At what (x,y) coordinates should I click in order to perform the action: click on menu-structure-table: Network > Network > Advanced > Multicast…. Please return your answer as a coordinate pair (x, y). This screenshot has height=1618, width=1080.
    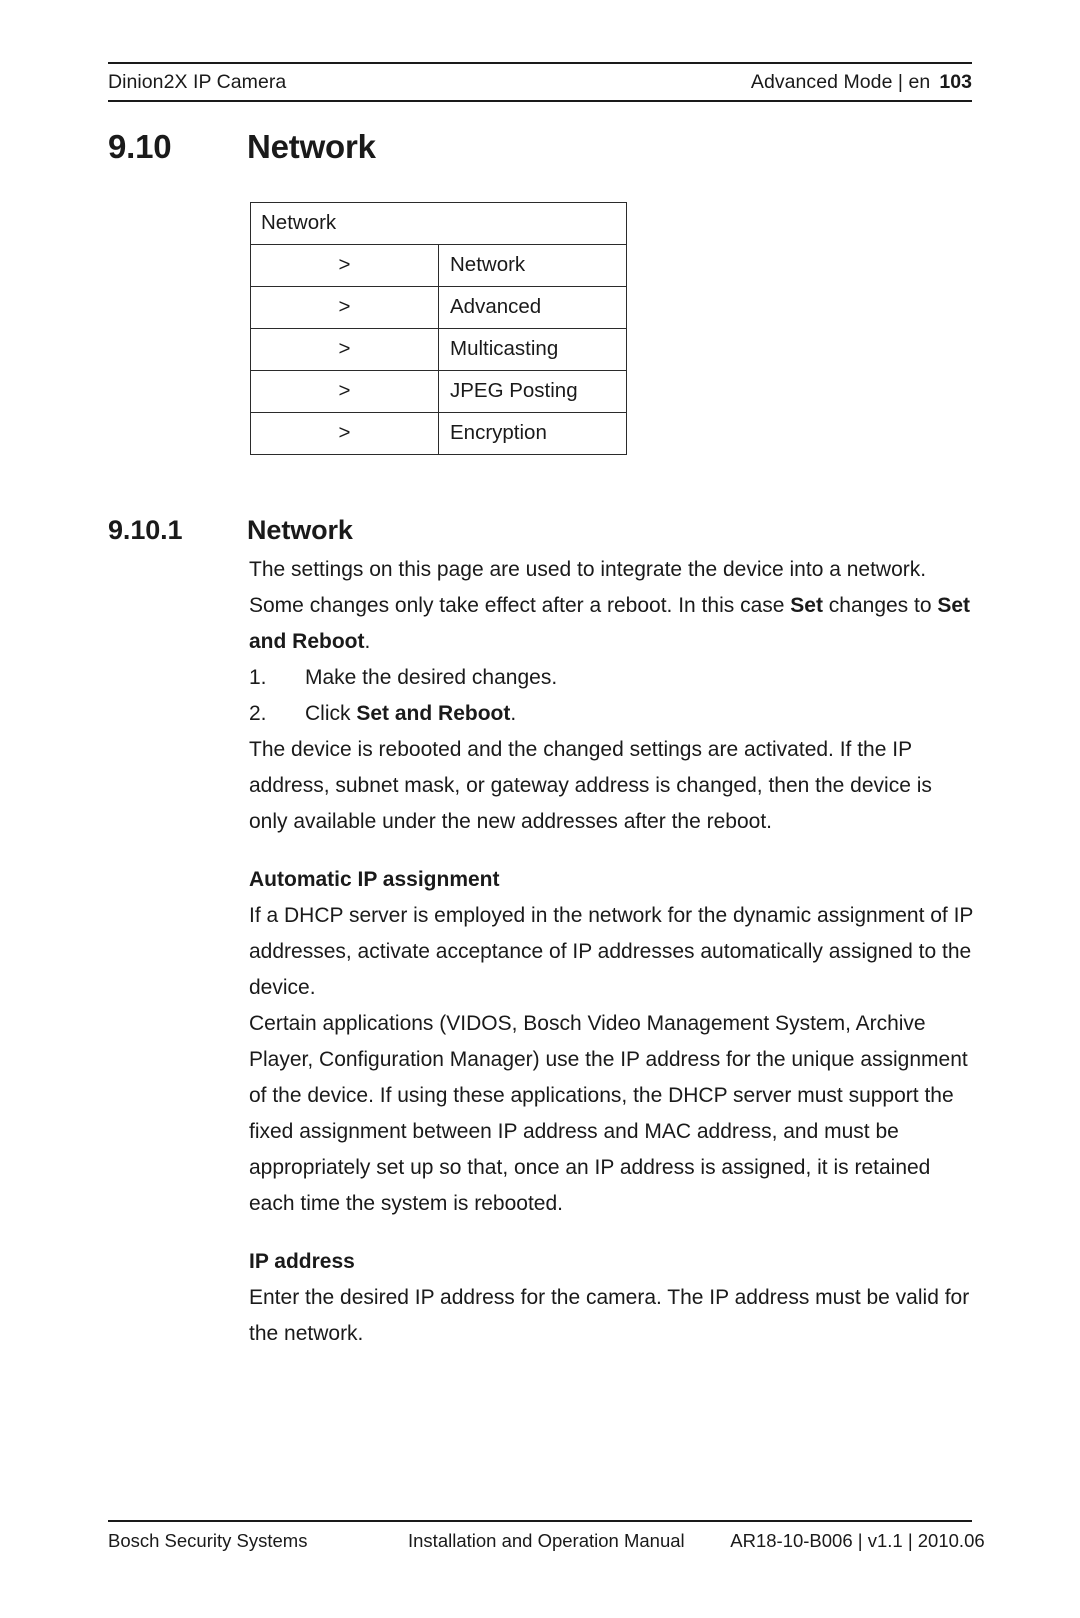
    Looking at the image, I should click on (438, 328).